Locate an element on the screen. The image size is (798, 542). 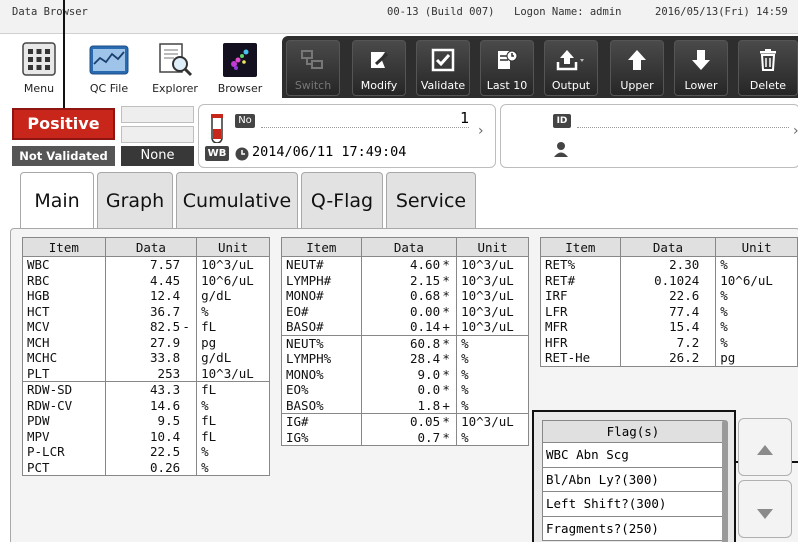
table-row: IG# 0.05 * 10^3/uL is located at coordinates (405, 421).